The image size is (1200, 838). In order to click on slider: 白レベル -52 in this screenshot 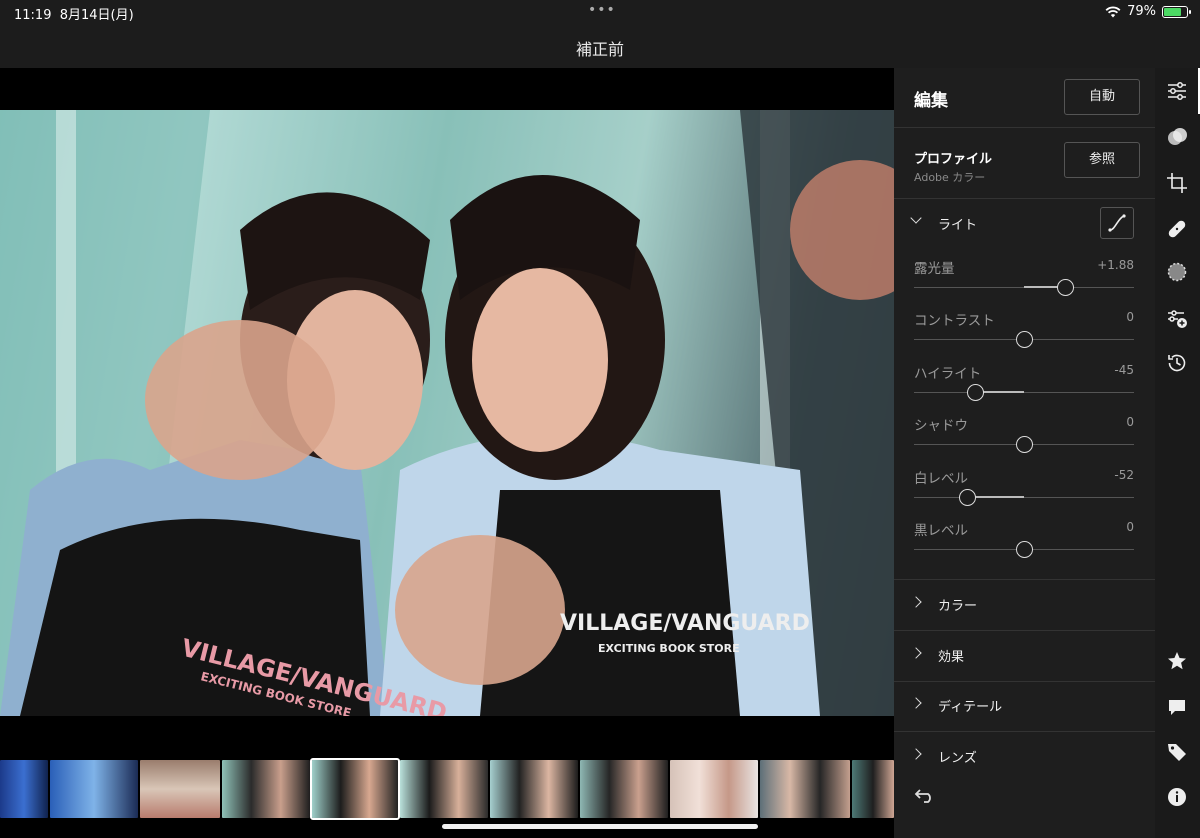, I will do `click(1024, 492)`.